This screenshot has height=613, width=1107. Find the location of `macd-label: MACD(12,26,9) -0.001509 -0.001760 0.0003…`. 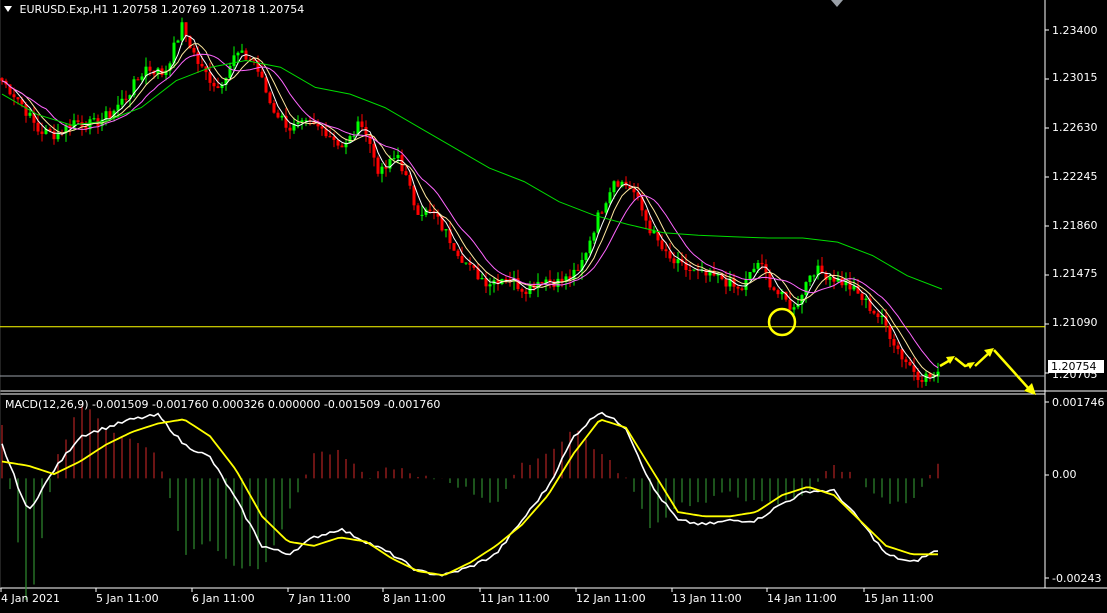

macd-label: MACD(12,26,9) -0.001509 -0.001760 0.0003… is located at coordinates (223, 404).